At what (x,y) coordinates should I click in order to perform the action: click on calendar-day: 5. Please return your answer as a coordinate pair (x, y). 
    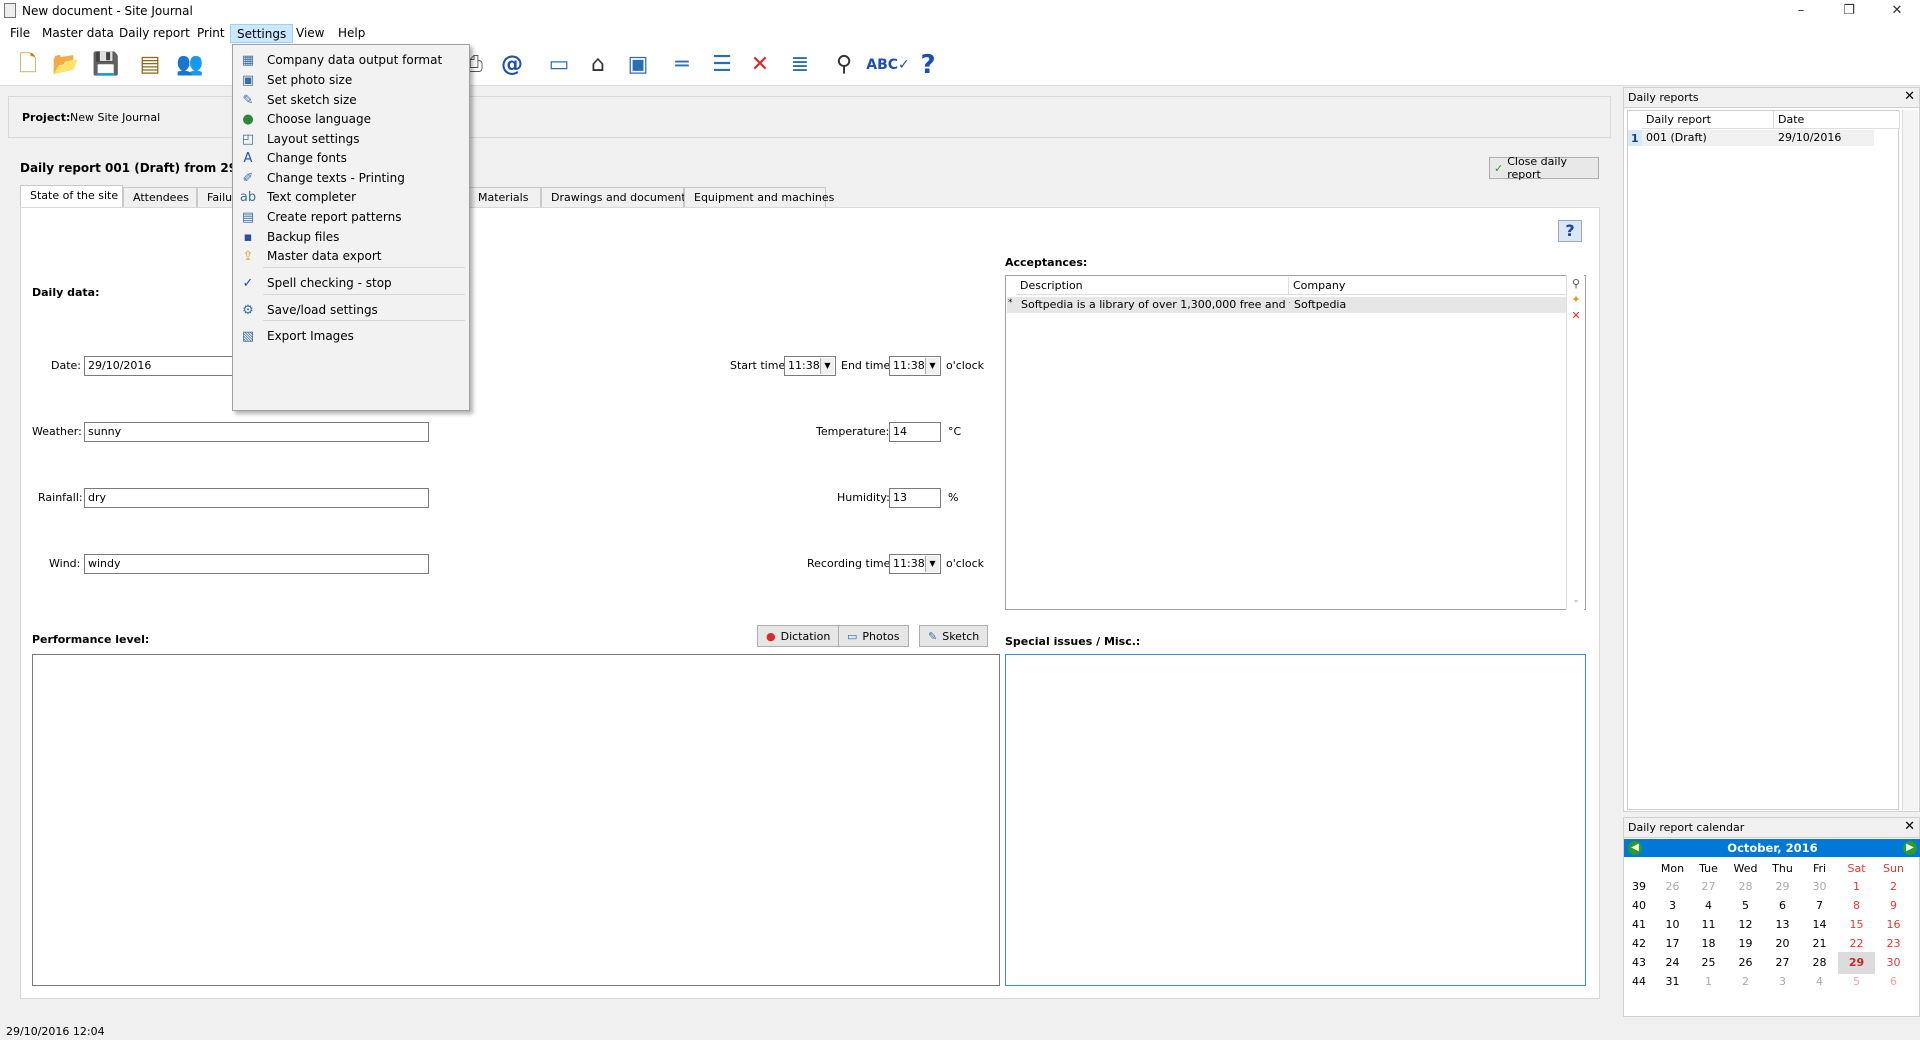
    Looking at the image, I should click on (1856, 982).